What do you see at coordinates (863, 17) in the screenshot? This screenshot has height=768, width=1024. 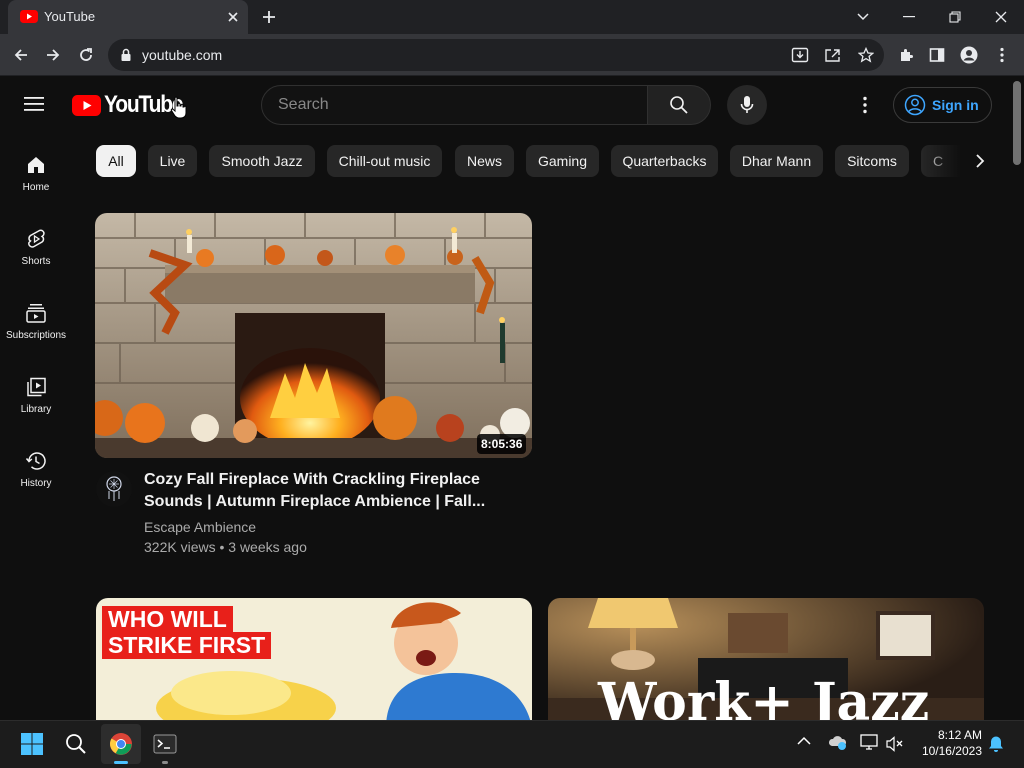 I see `tab-search-icon` at bounding box center [863, 17].